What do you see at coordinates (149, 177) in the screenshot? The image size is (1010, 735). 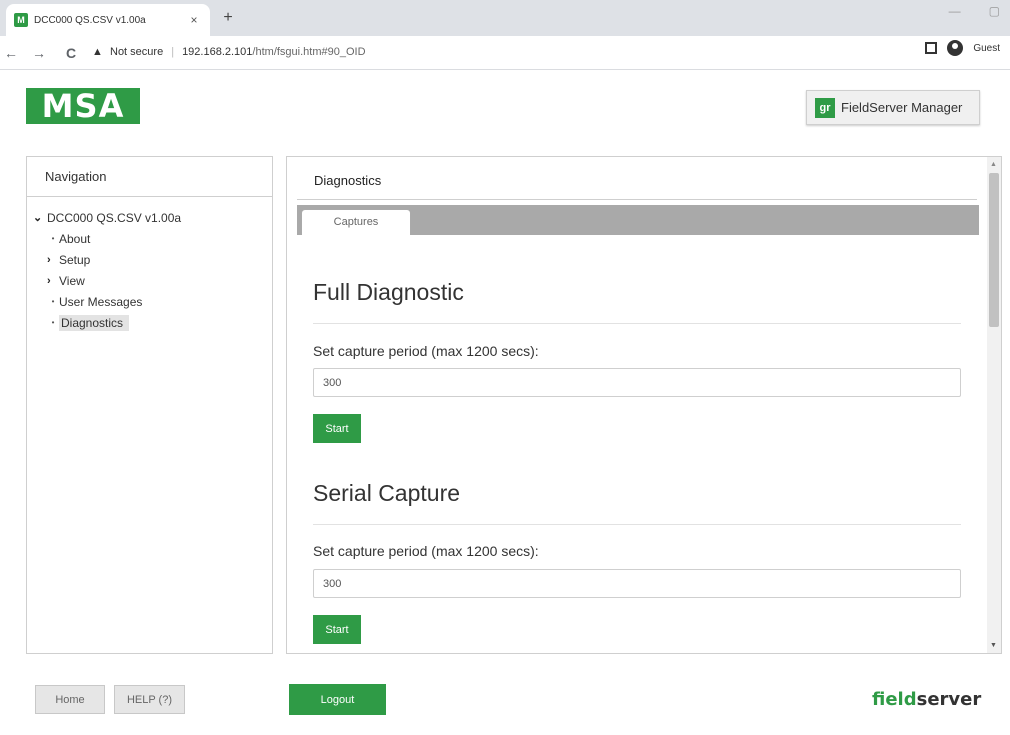 I see `navigation-title: Navigation` at bounding box center [149, 177].